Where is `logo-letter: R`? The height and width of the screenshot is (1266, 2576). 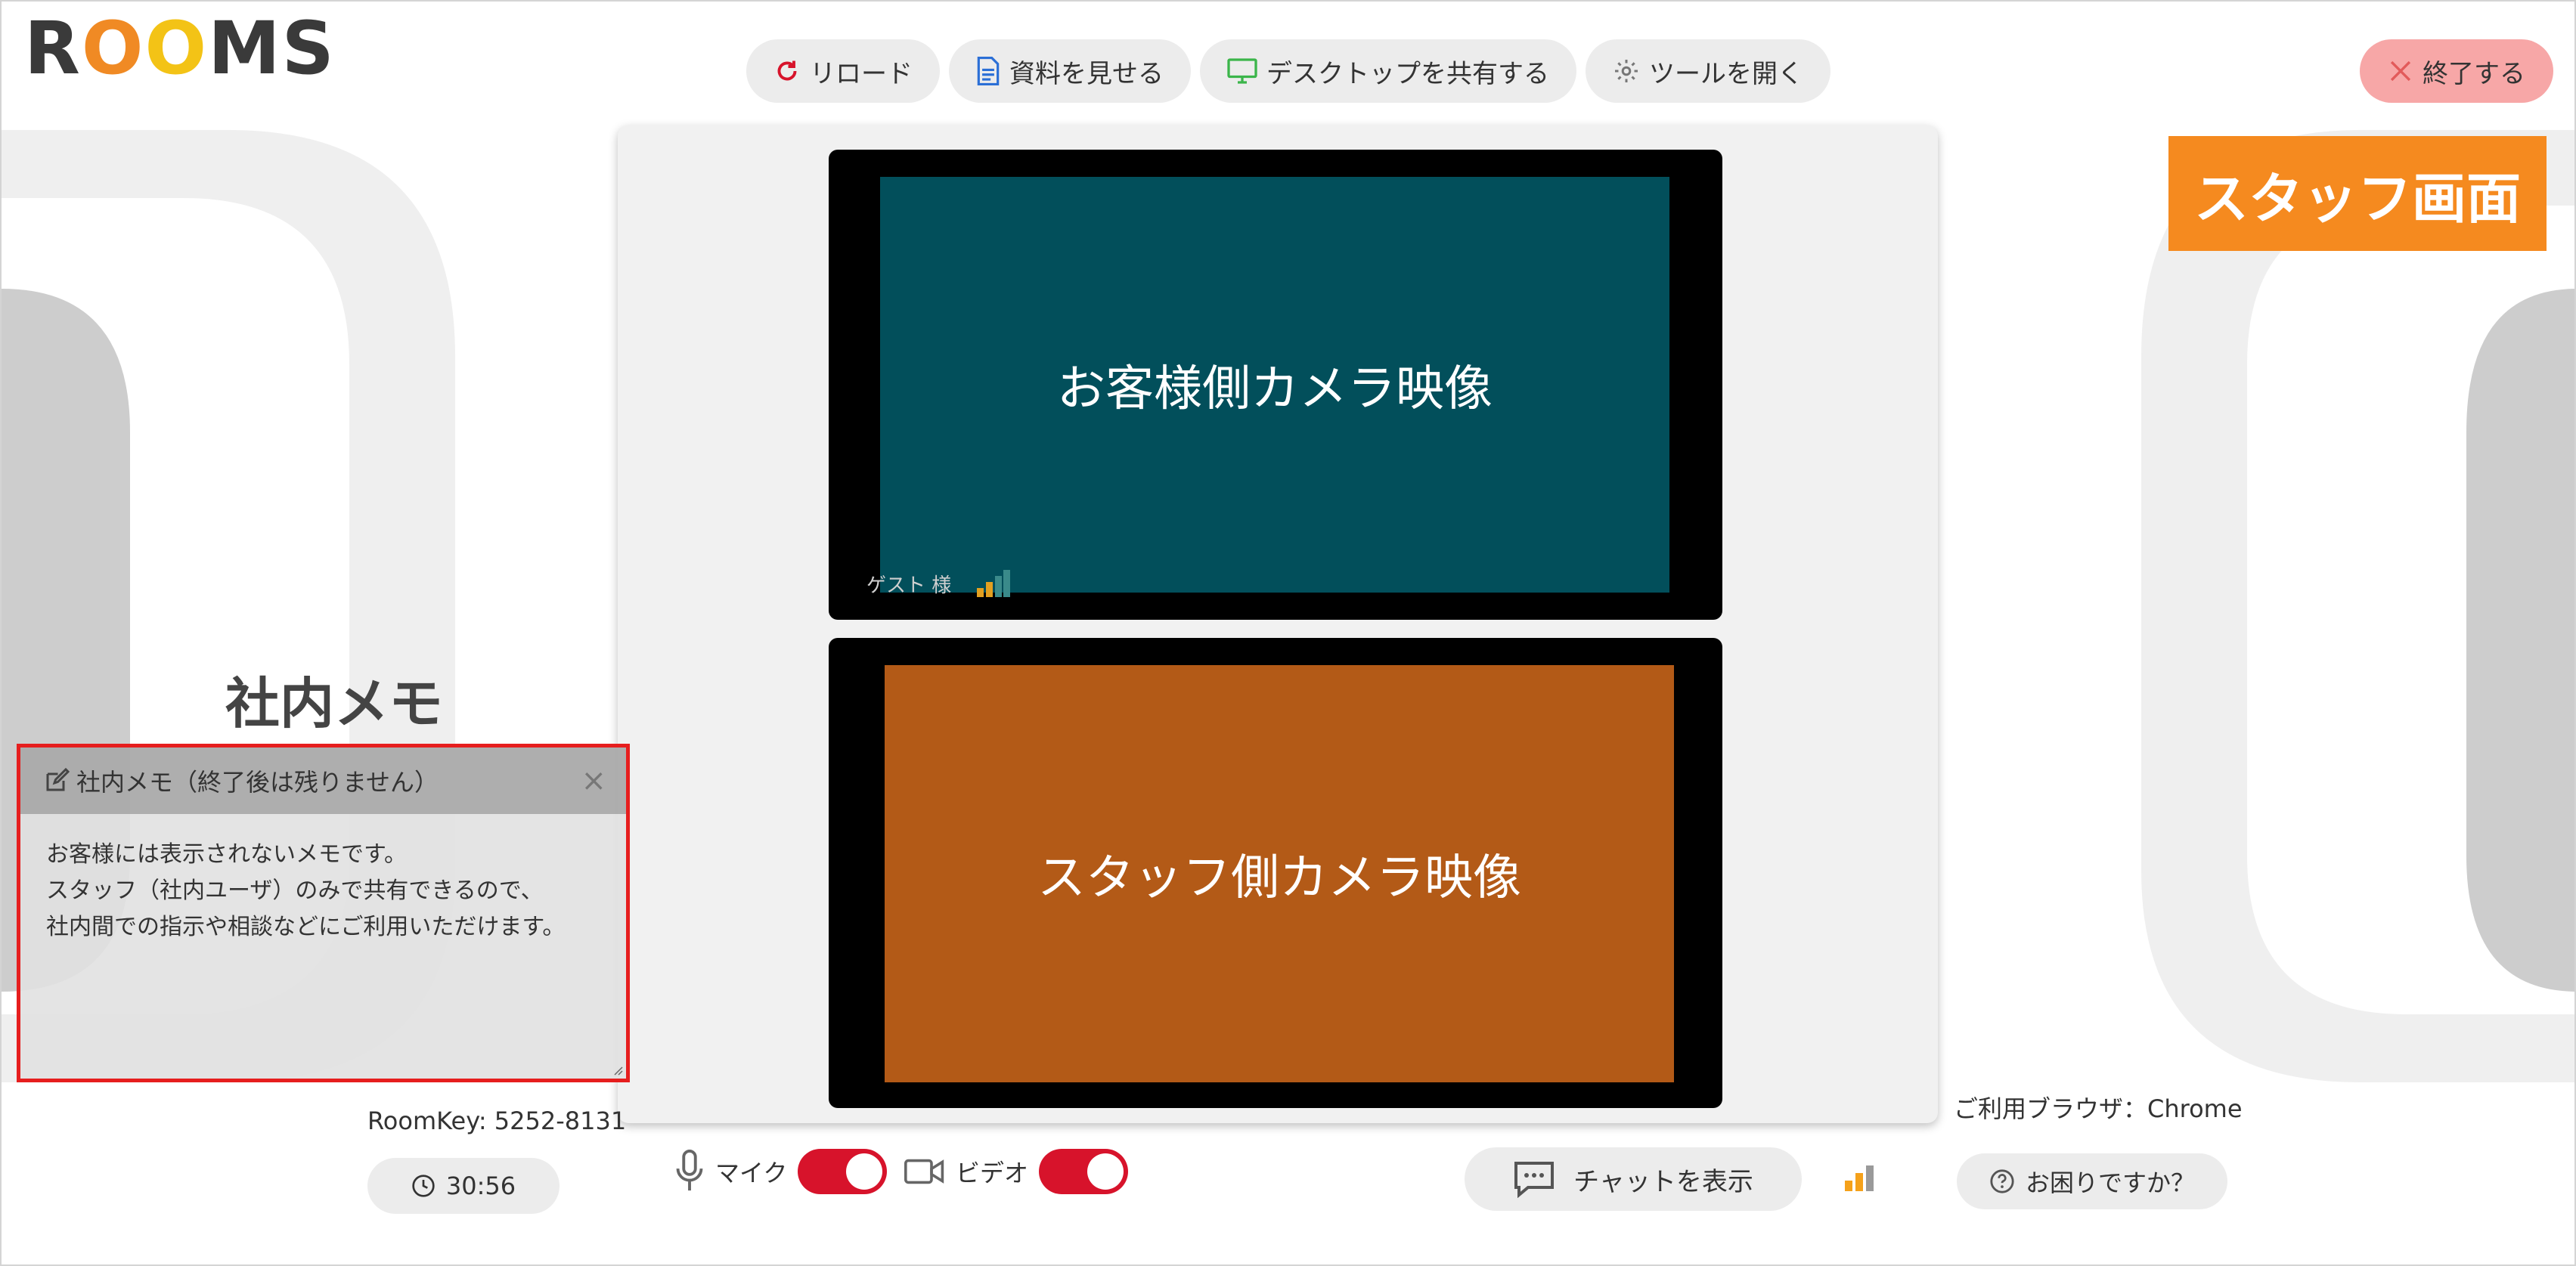
logo-letter: R is located at coordinates (53, 48).